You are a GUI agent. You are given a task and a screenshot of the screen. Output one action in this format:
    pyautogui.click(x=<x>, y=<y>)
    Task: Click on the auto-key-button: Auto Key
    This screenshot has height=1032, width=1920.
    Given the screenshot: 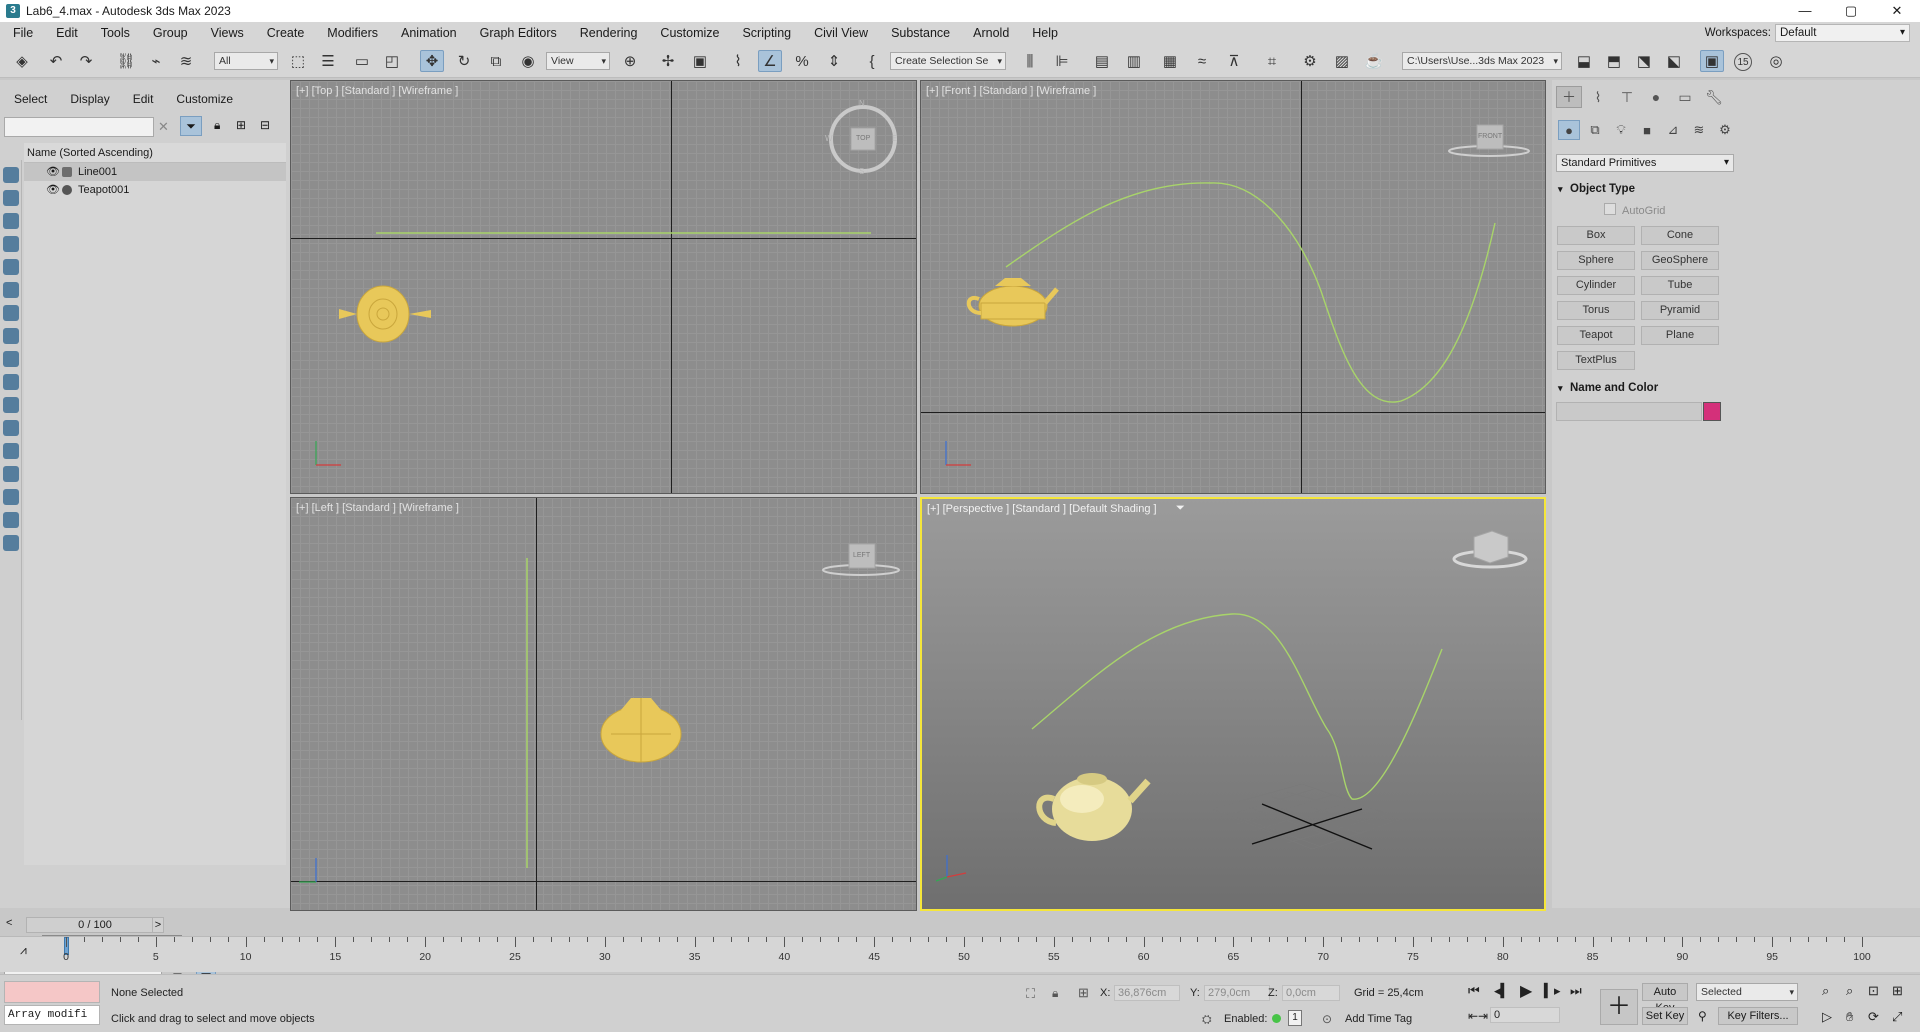 What is the action you would take?
    pyautogui.click(x=1665, y=998)
    